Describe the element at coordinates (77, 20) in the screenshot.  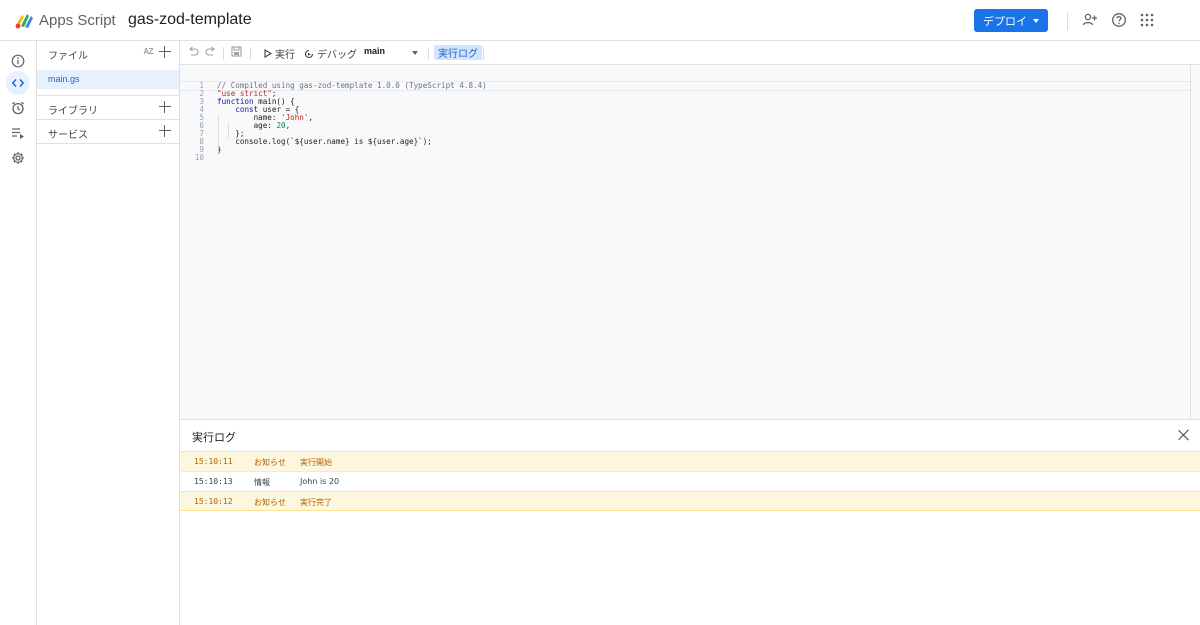
I see `product-name: Apps Script` at that location.